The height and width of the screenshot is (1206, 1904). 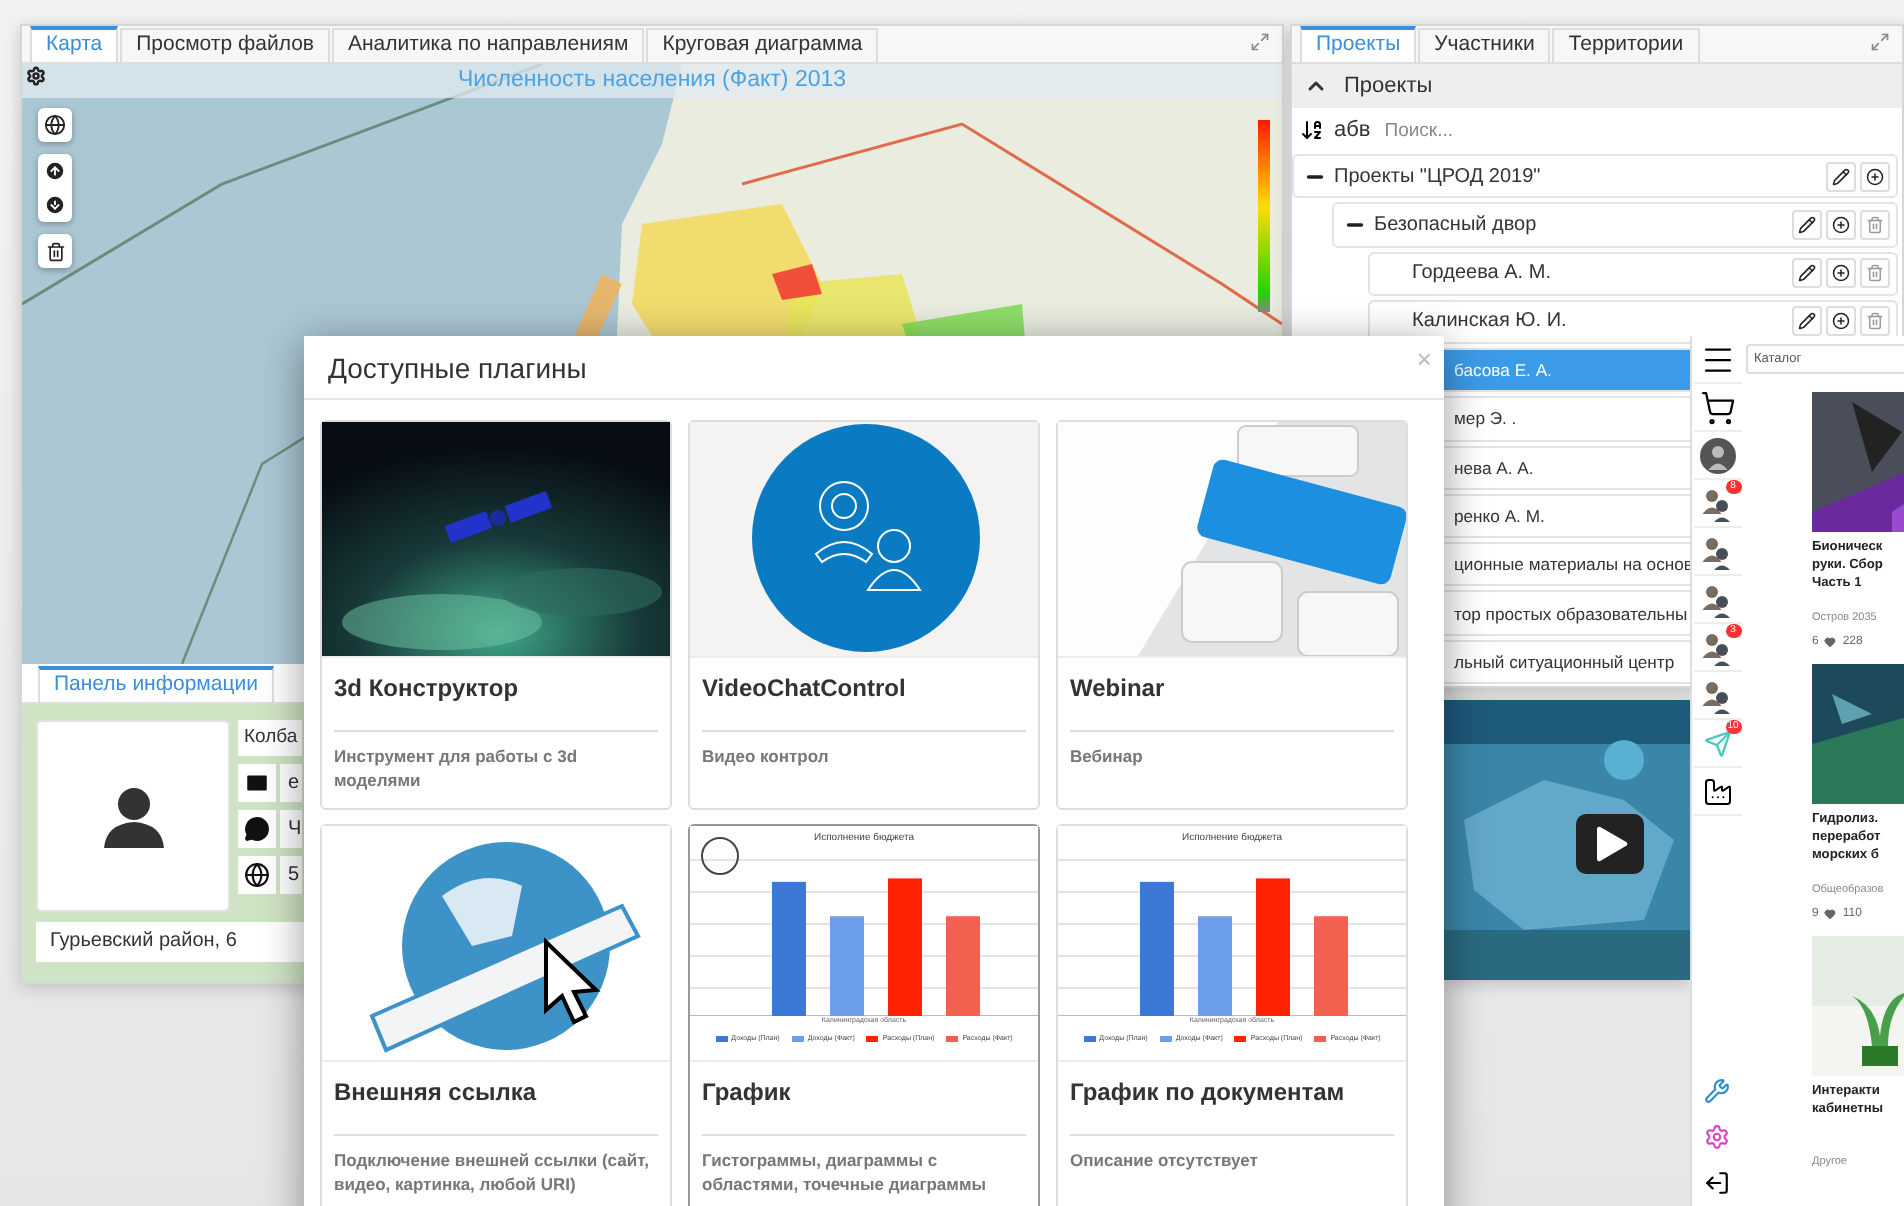 I want to click on tree-label: басова Е. А., so click(x=1503, y=370).